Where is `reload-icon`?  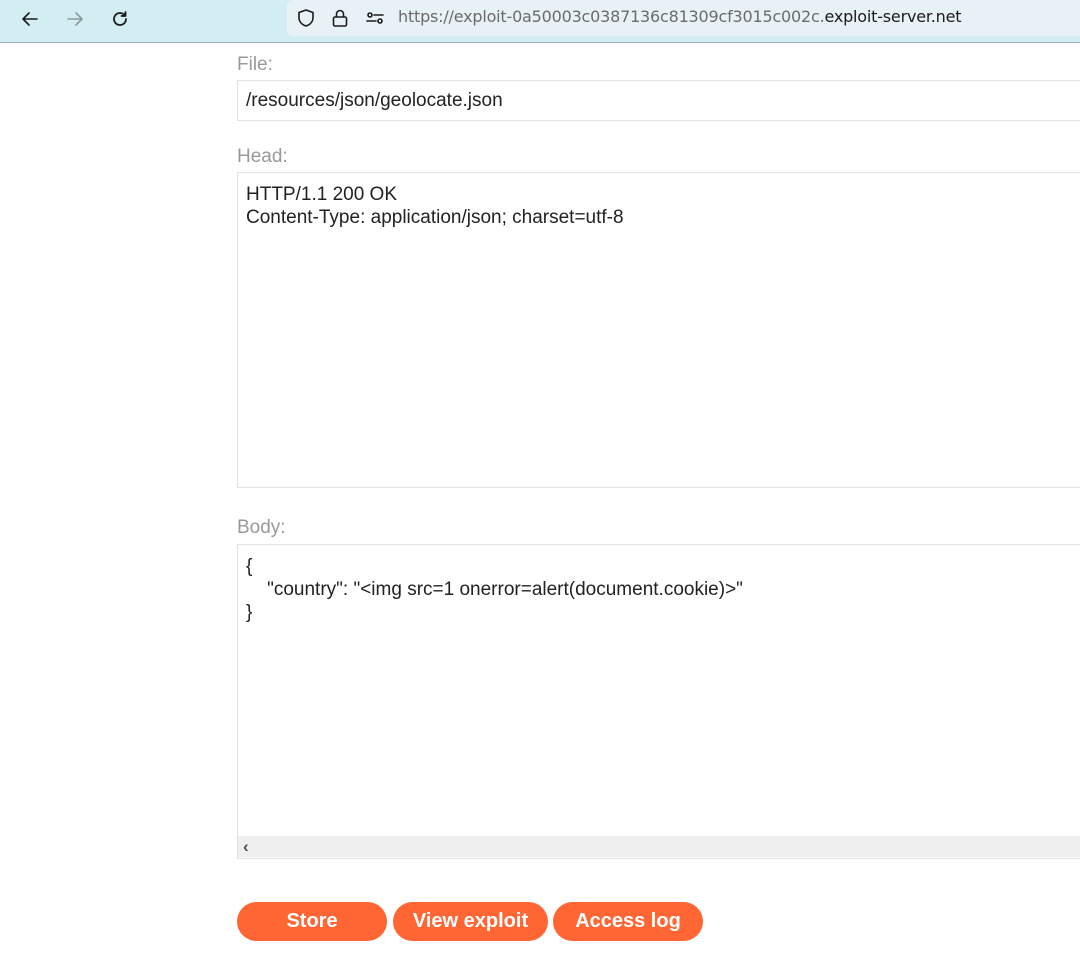 reload-icon is located at coordinates (120, 18).